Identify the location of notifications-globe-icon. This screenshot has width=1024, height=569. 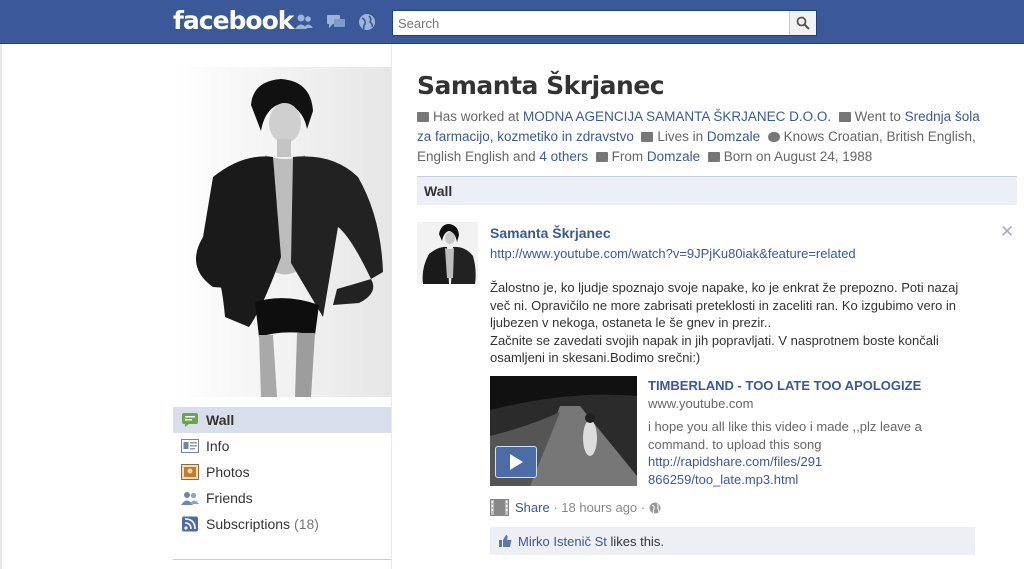
(367, 22).